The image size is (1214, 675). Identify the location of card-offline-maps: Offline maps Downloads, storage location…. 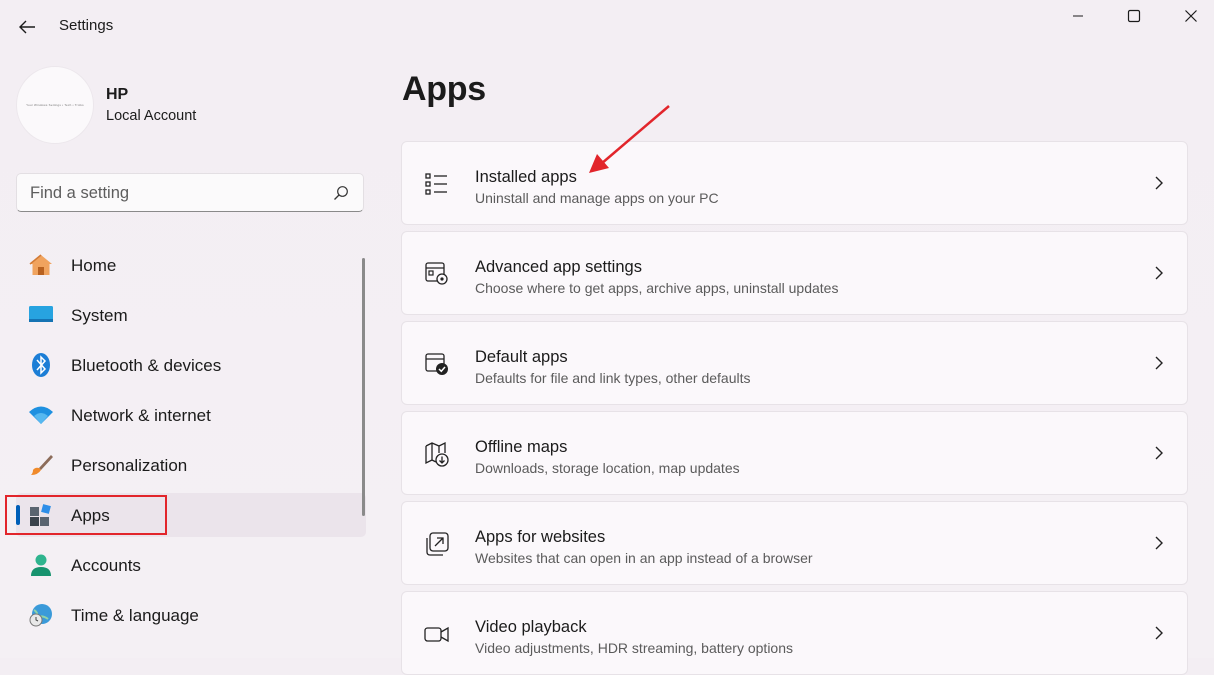
(794, 453).